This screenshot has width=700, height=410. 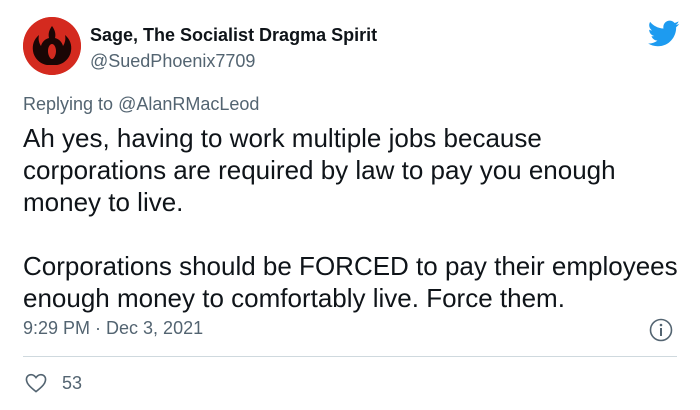 I want to click on twitter-bird-icon, so click(x=664, y=34).